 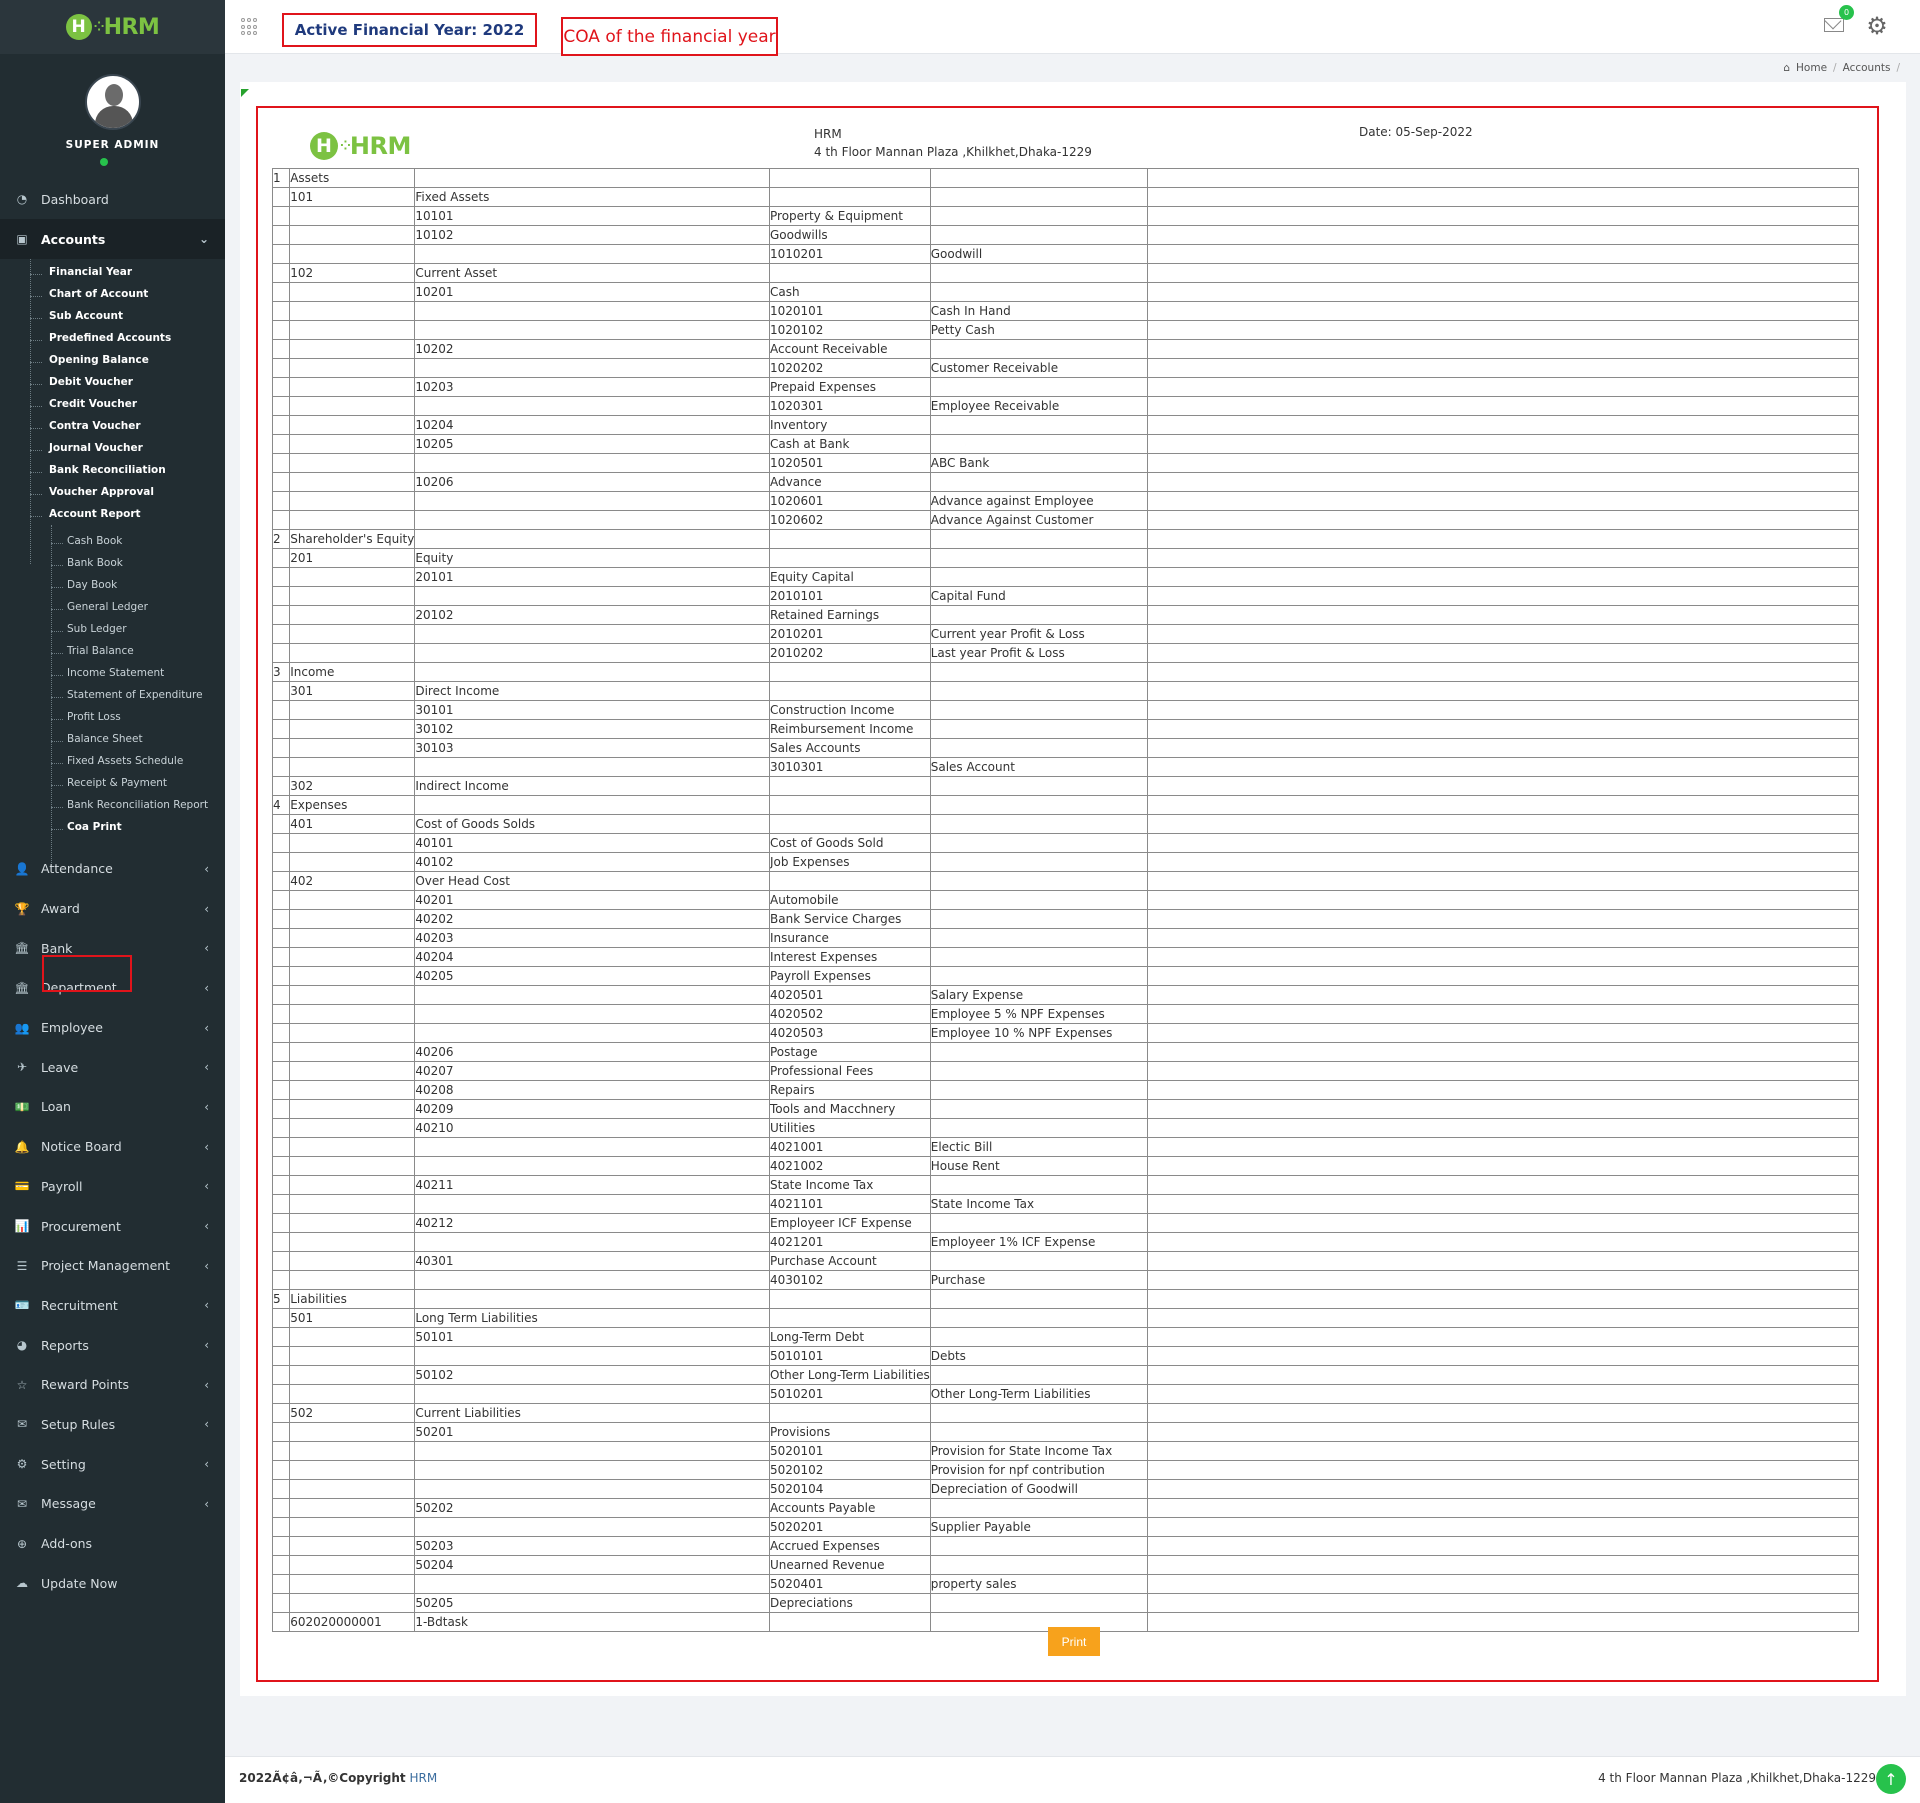 What do you see at coordinates (112, 470) in the screenshot?
I see `sidebar-subitem-bank-reconciliation: Bank Reconciliation` at bounding box center [112, 470].